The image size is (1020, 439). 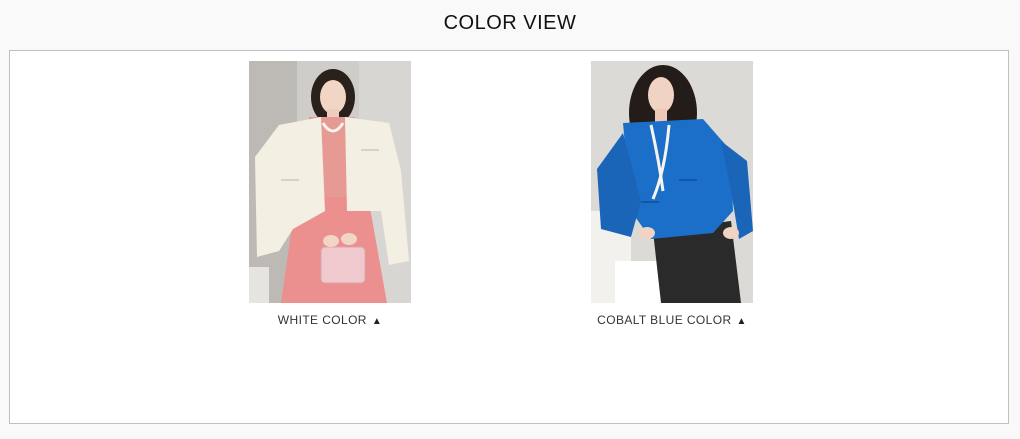 I want to click on product-photo-cobalt-blue, so click(x=672, y=182).